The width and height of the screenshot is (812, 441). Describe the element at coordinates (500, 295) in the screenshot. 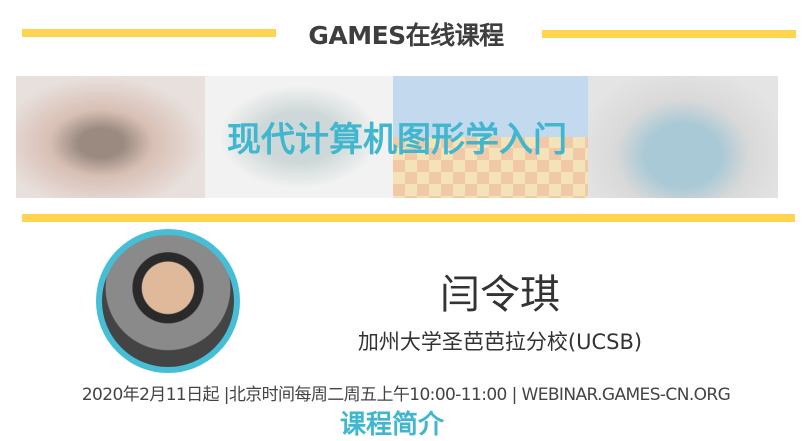

I see `speaker-name: 闫令琪` at that location.